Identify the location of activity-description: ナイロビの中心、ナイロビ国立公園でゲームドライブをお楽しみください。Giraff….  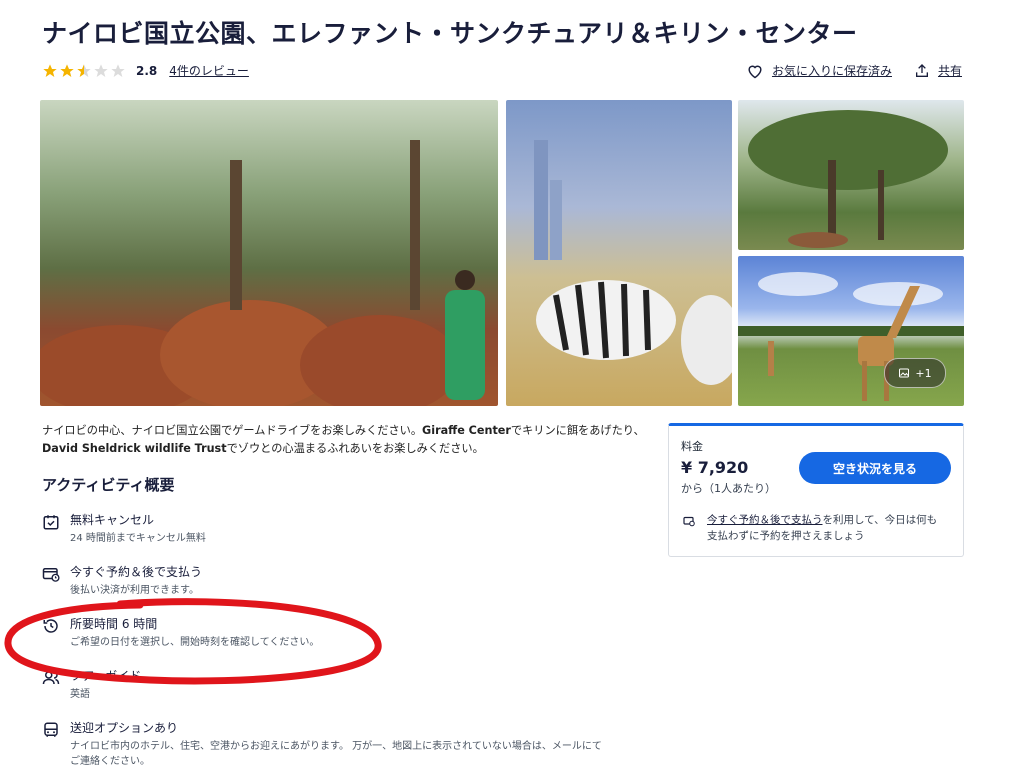
(347, 440).